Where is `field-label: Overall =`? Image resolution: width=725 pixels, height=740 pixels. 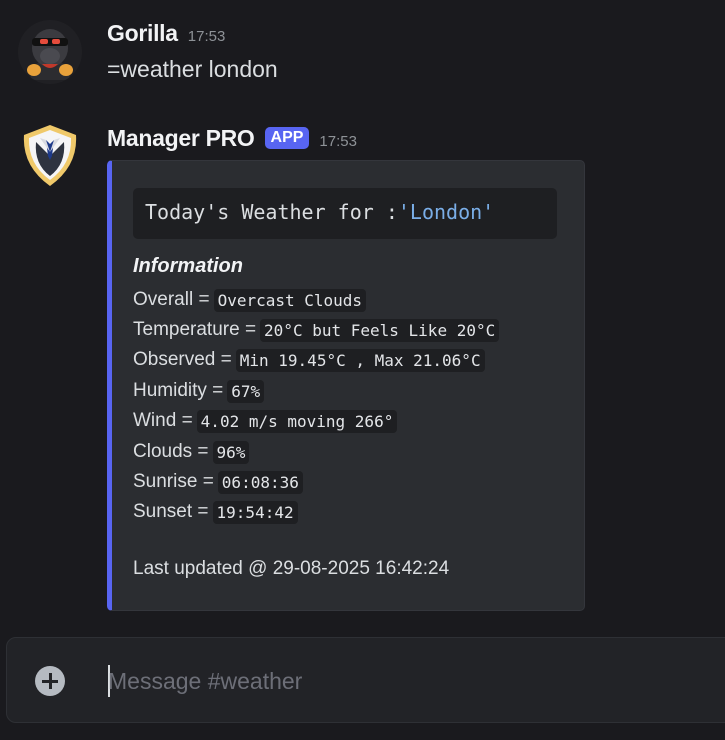
field-label: Overall = is located at coordinates (171, 299).